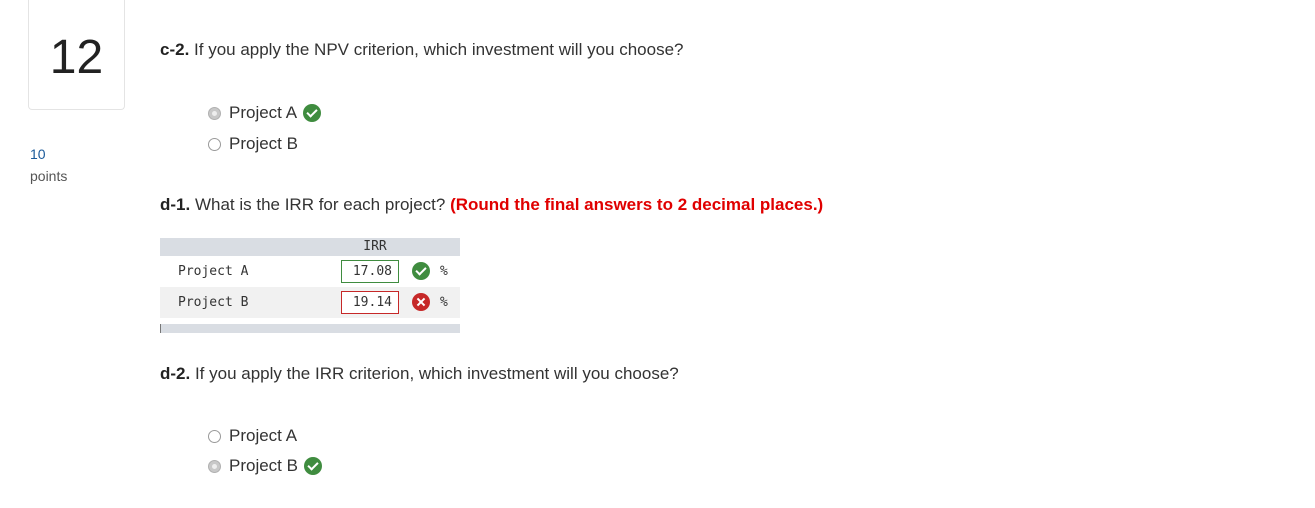  I want to click on question-d1-label: d-1., so click(175, 204).